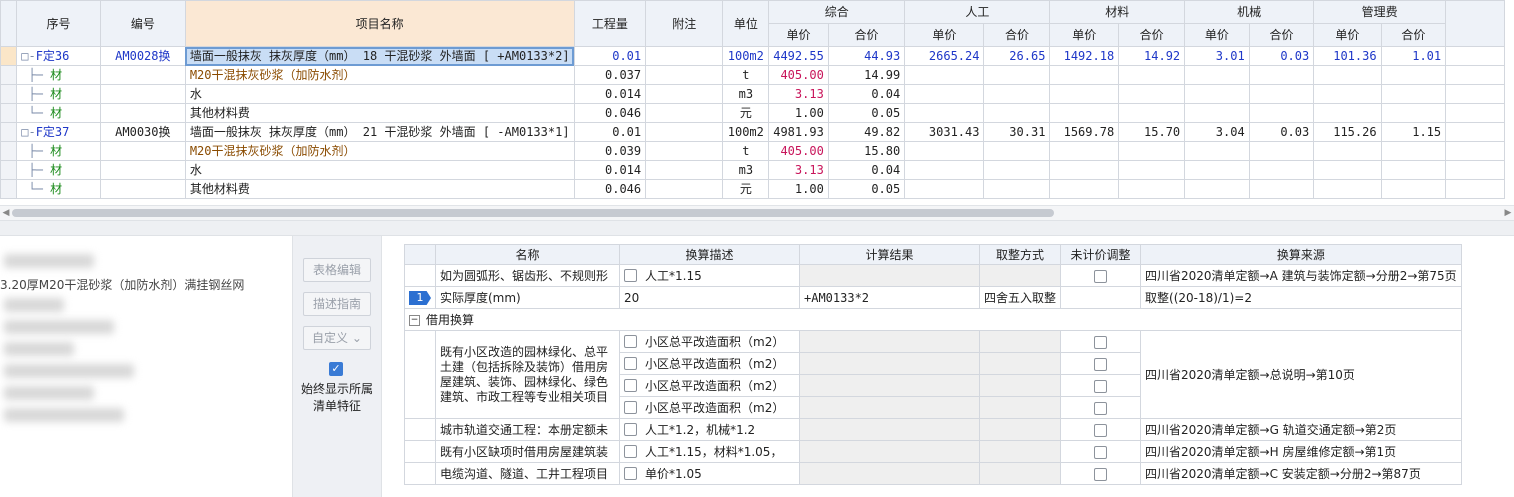 This screenshot has width=1514, height=497. I want to click on qty-cell: 0.01, so click(610, 56).